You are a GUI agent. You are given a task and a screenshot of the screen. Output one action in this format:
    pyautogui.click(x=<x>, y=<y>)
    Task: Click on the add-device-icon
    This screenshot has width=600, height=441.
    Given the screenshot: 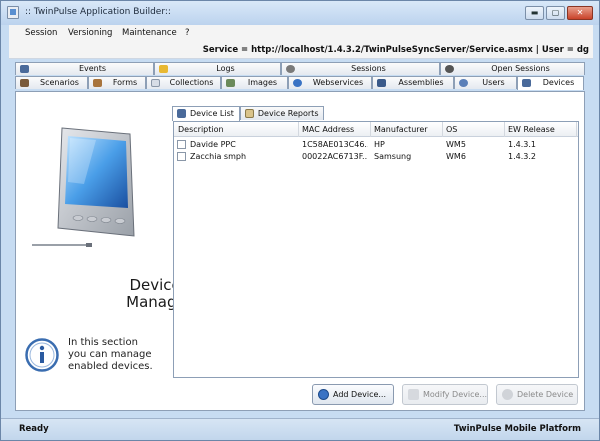 What is the action you would take?
    pyautogui.click(x=323, y=394)
    